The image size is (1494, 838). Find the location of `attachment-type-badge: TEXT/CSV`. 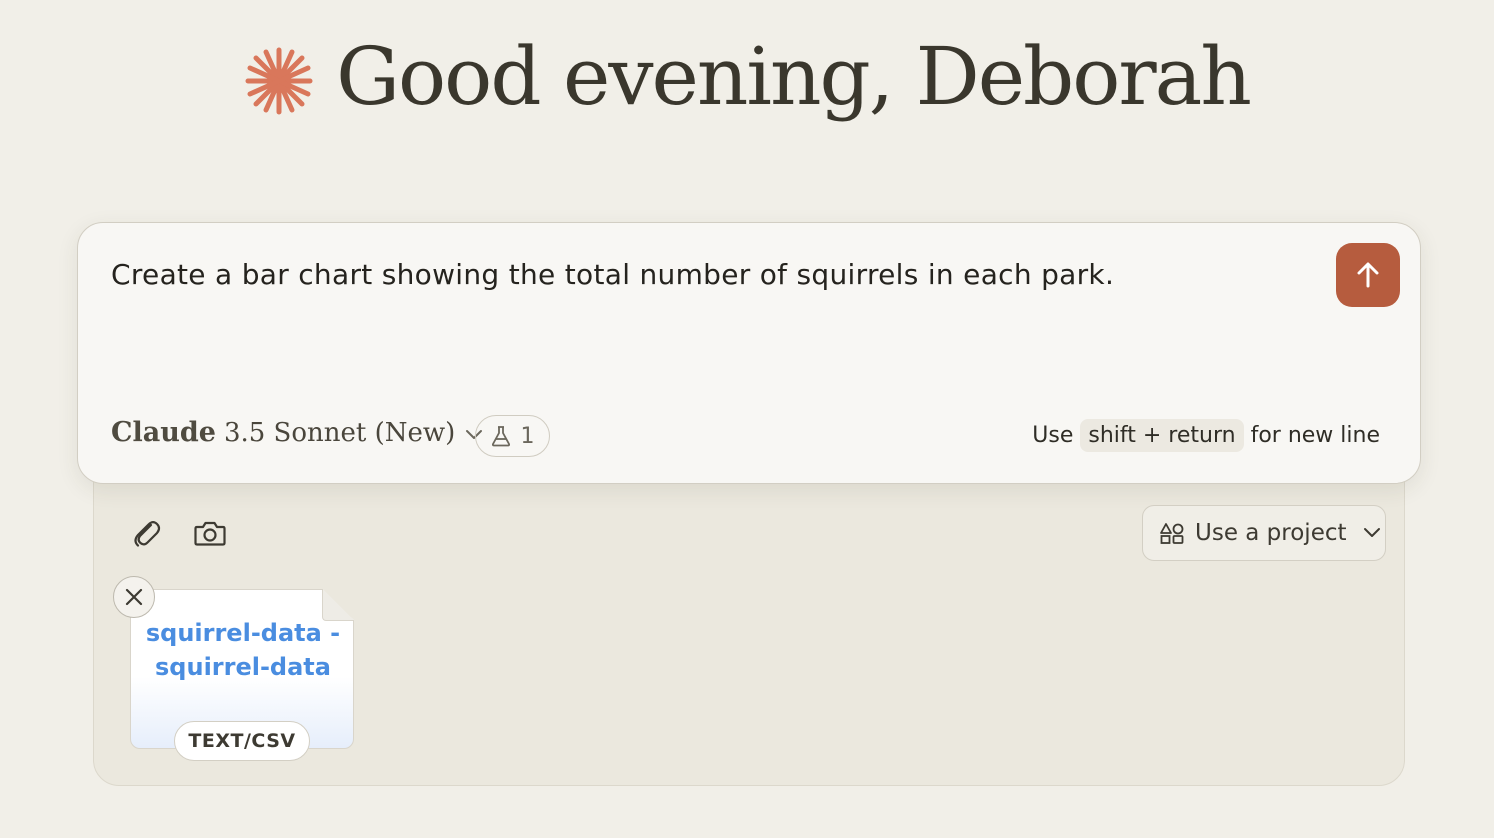

attachment-type-badge: TEXT/CSV is located at coordinates (242, 741).